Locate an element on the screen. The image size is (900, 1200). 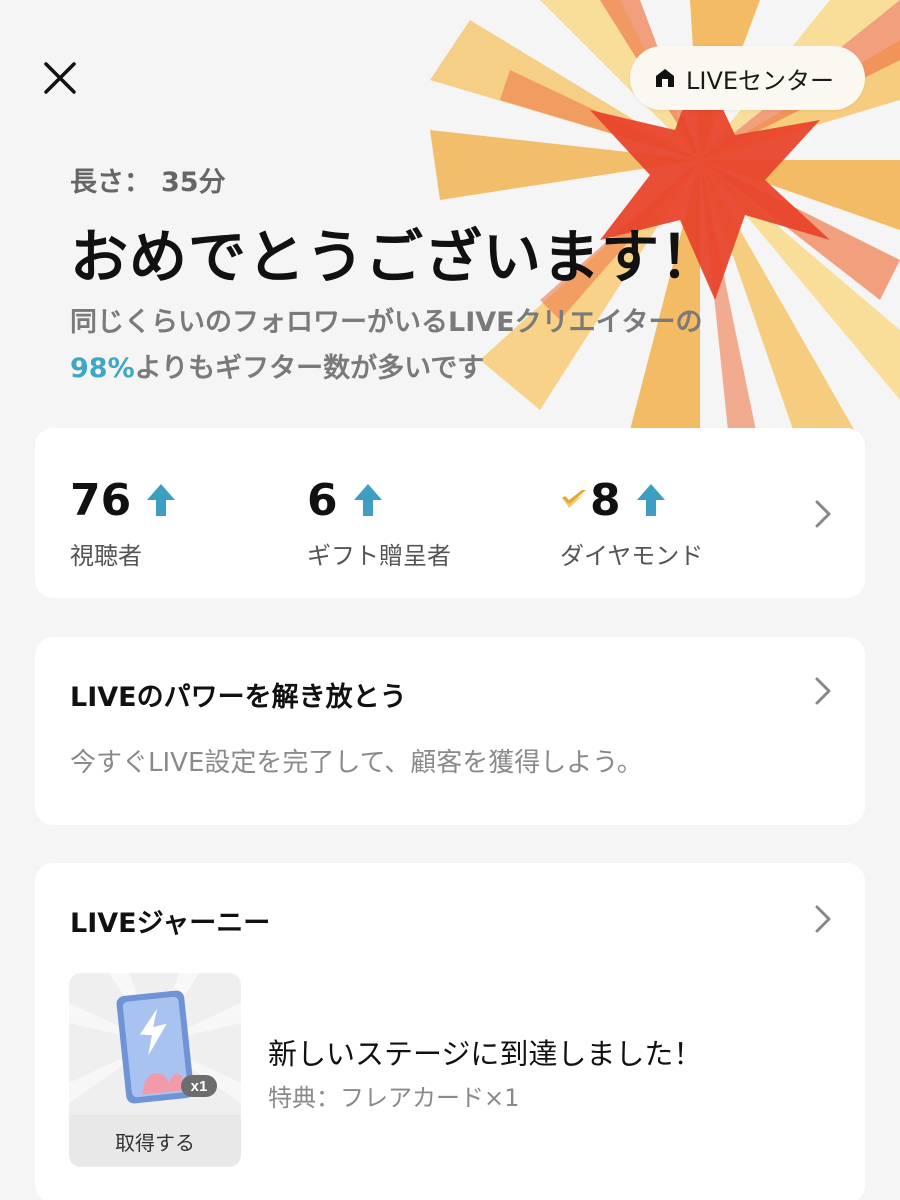
duration-label: 長さ： is located at coordinates (110, 182).